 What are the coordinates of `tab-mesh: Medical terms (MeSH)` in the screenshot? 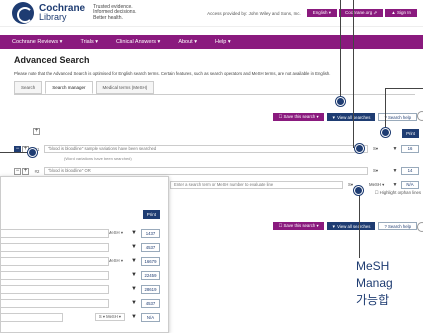 It's located at (125, 87).